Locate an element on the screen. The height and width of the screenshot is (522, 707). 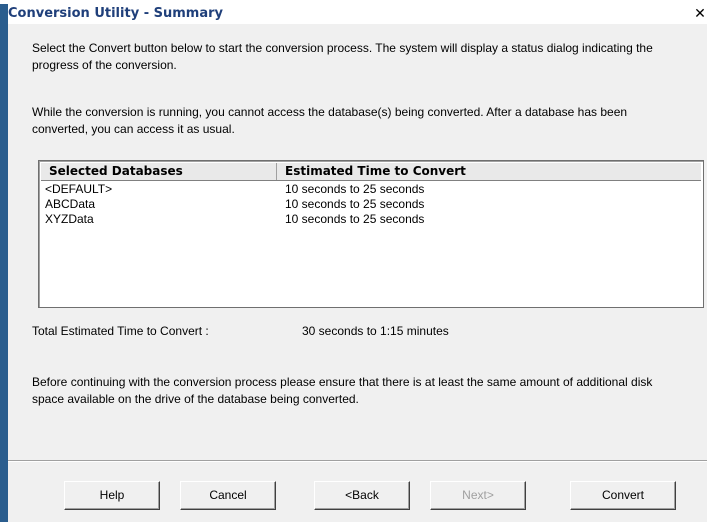
cancel-button: Cancel is located at coordinates (228, 495).